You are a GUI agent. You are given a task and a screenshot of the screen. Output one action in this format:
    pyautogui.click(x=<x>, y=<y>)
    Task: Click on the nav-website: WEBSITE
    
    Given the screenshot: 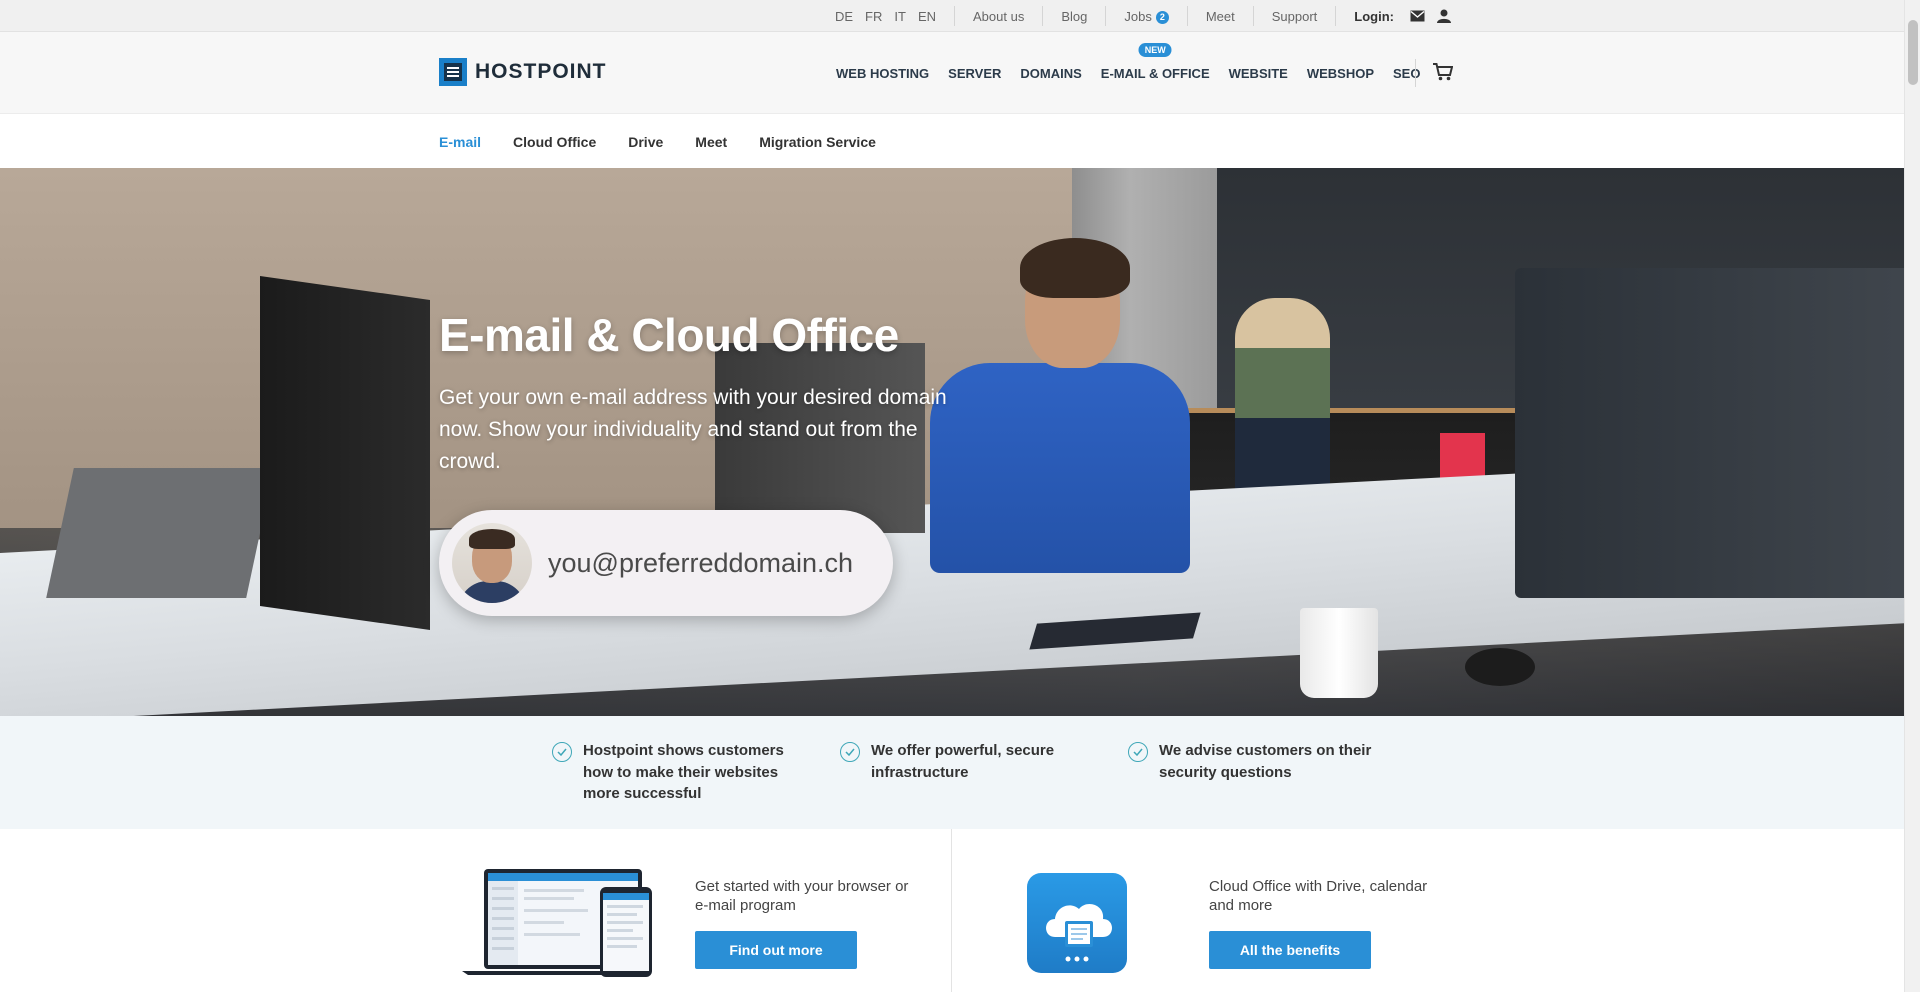 What is the action you would take?
    pyautogui.click(x=1258, y=73)
    